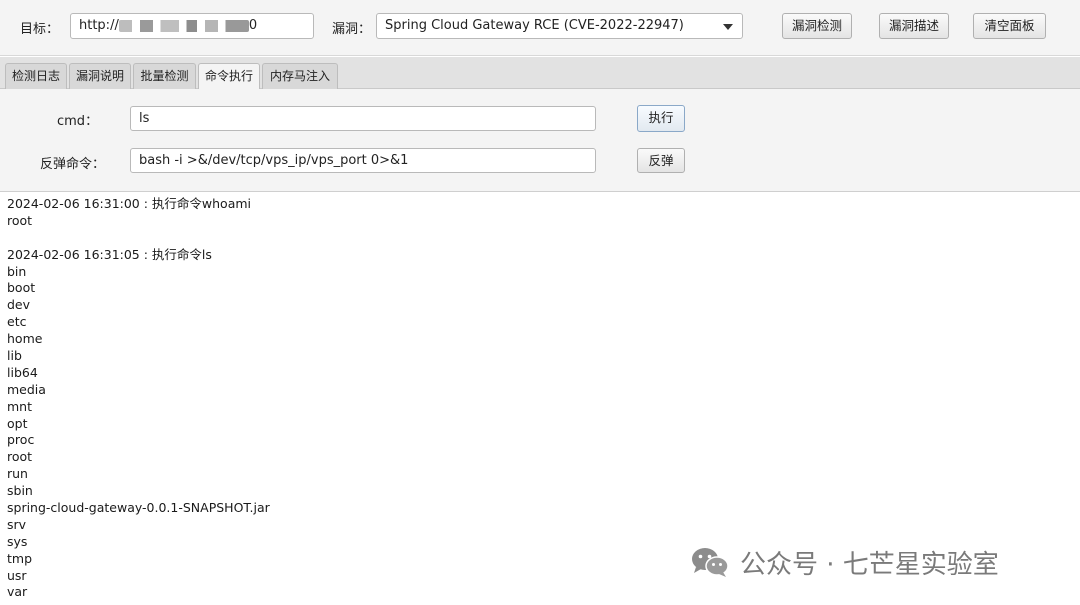 This screenshot has height=605, width=1080. What do you see at coordinates (138, 508) in the screenshot?
I see `log-line: spring-cloud-gateway-0.0.1-SNAPSHOT.jar` at bounding box center [138, 508].